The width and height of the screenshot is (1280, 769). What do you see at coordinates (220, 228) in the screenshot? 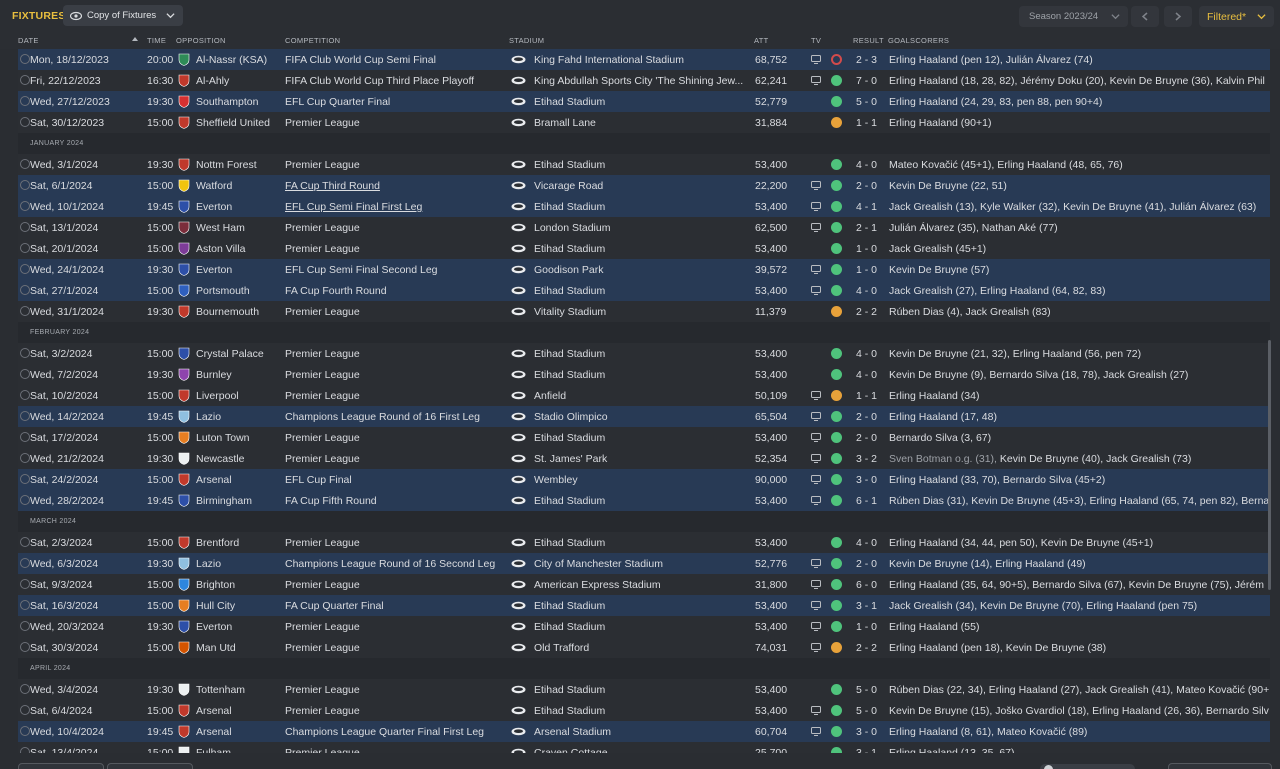
I see `opposition-link: West Ham` at bounding box center [220, 228].